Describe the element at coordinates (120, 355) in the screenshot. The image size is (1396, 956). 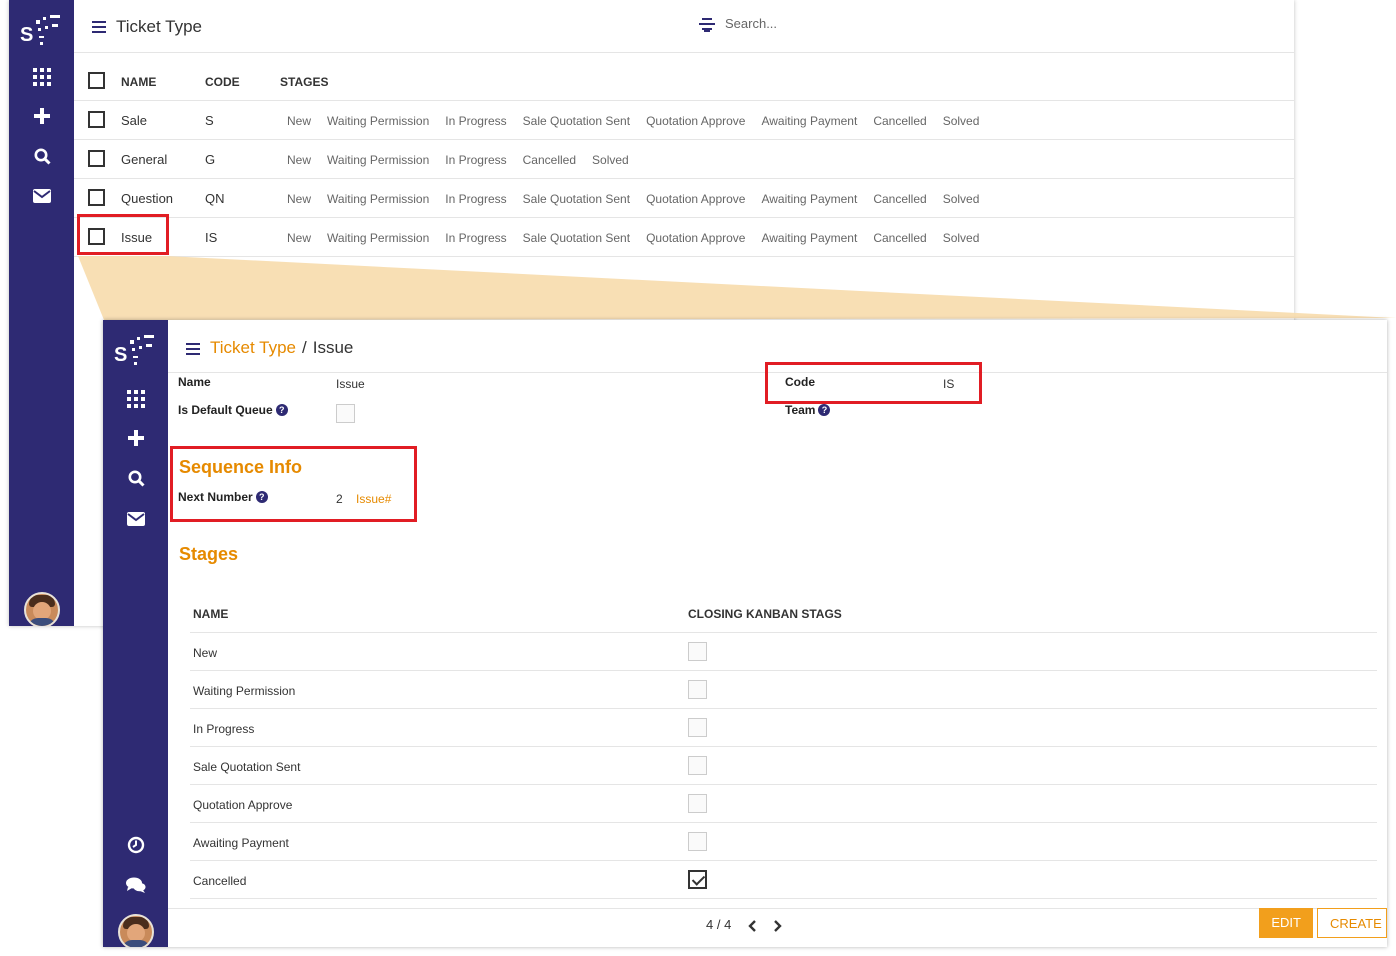
I see `svg-text: S` at that location.